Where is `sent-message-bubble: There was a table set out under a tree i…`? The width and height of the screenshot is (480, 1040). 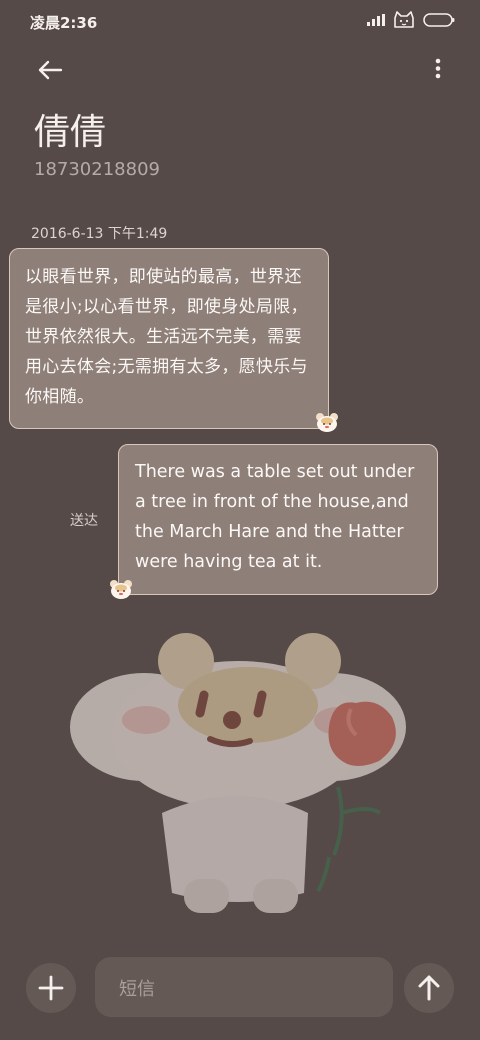 sent-message-bubble: There was a table set out under a tree i… is located at coordinates (278, 519).